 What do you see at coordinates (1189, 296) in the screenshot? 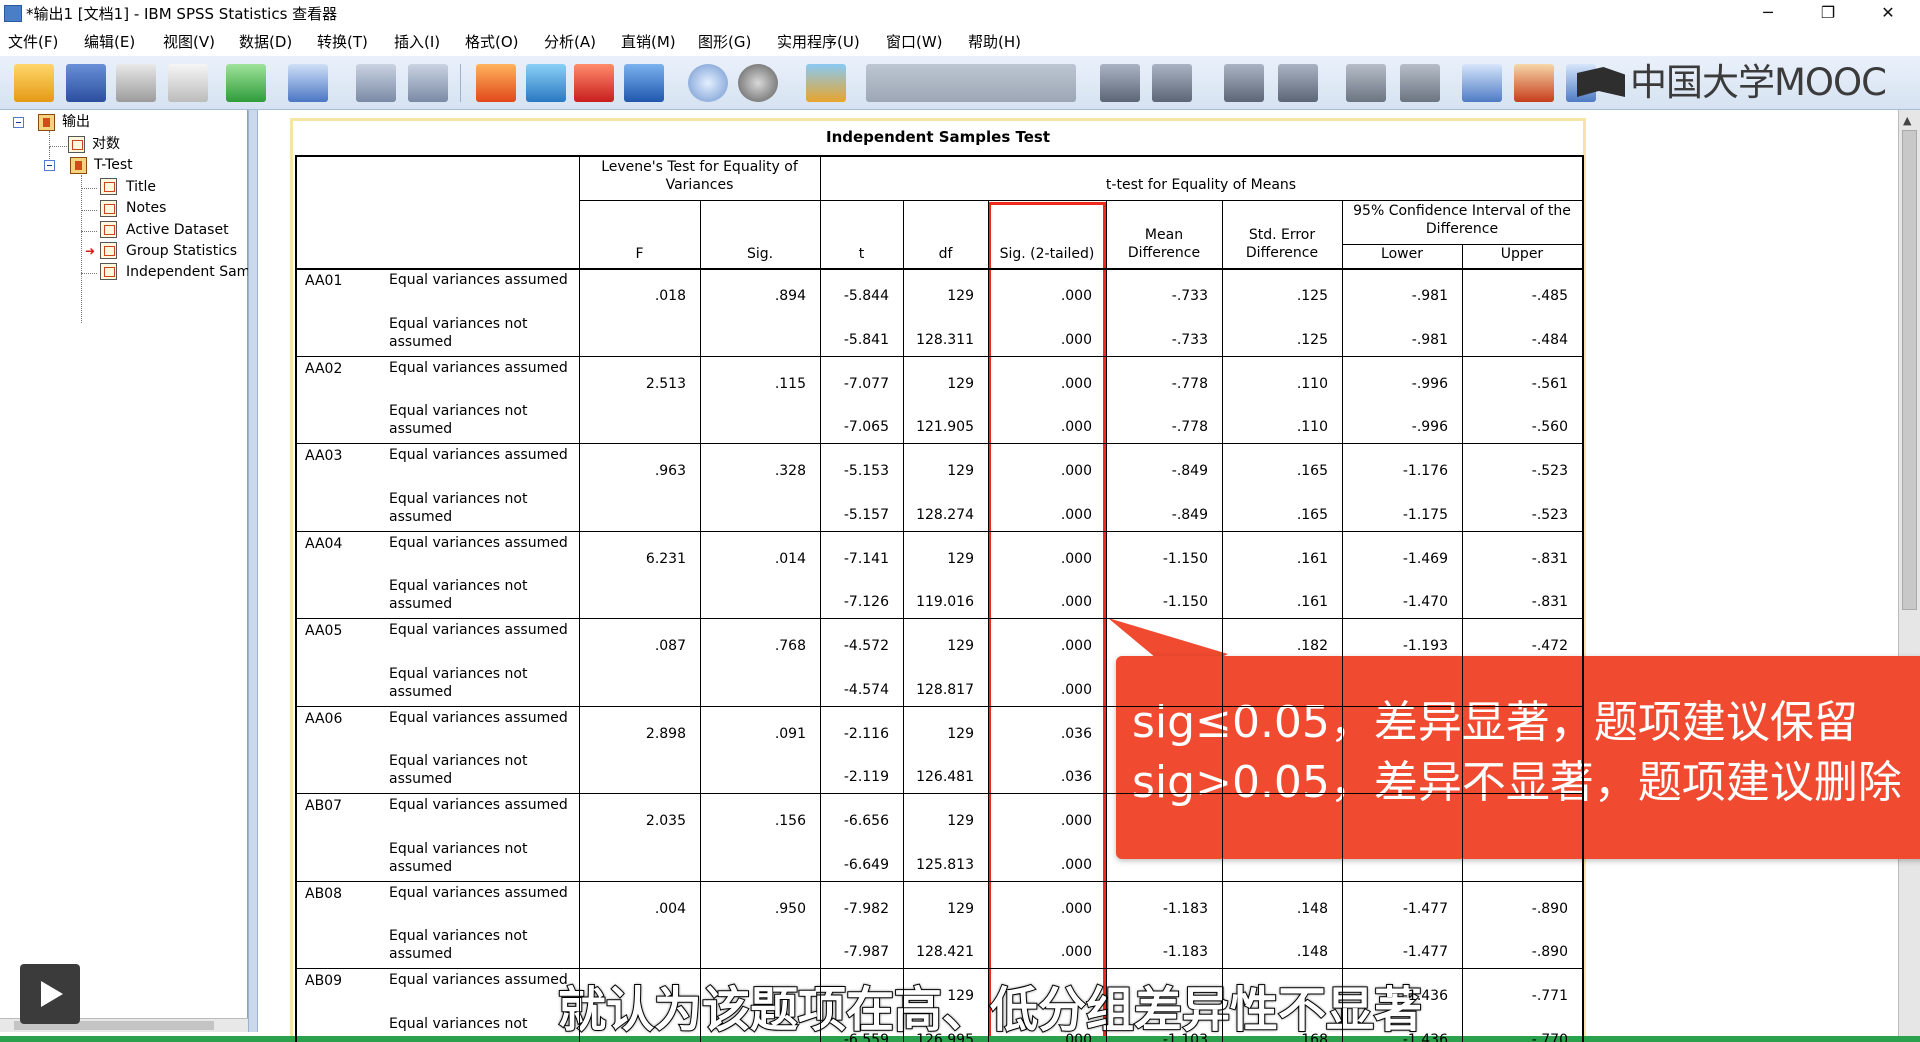
I see `cell-md: -.733` at bounding box center [1189, 296].